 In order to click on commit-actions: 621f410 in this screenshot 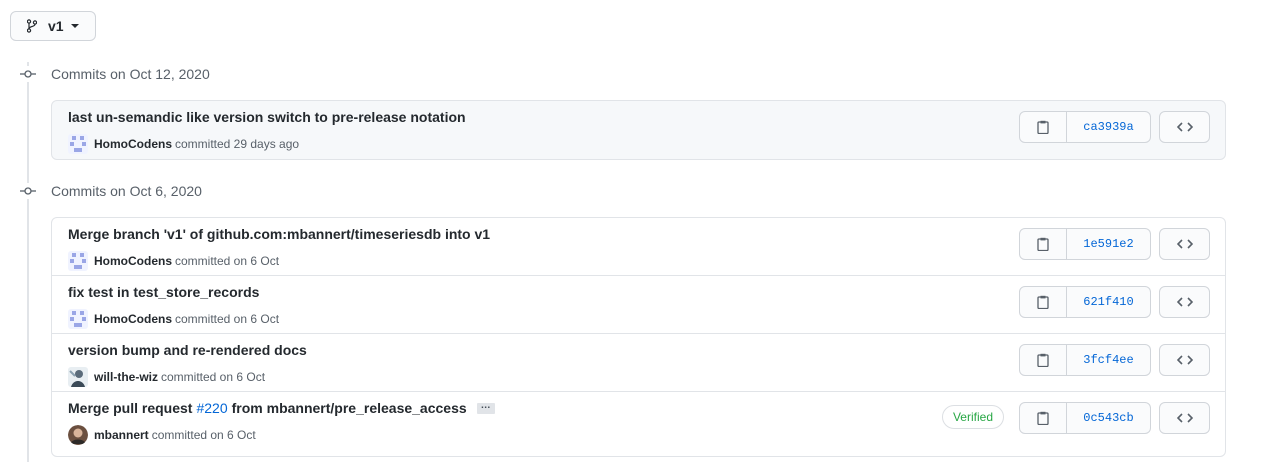, I will do `click(1114, 302)`.